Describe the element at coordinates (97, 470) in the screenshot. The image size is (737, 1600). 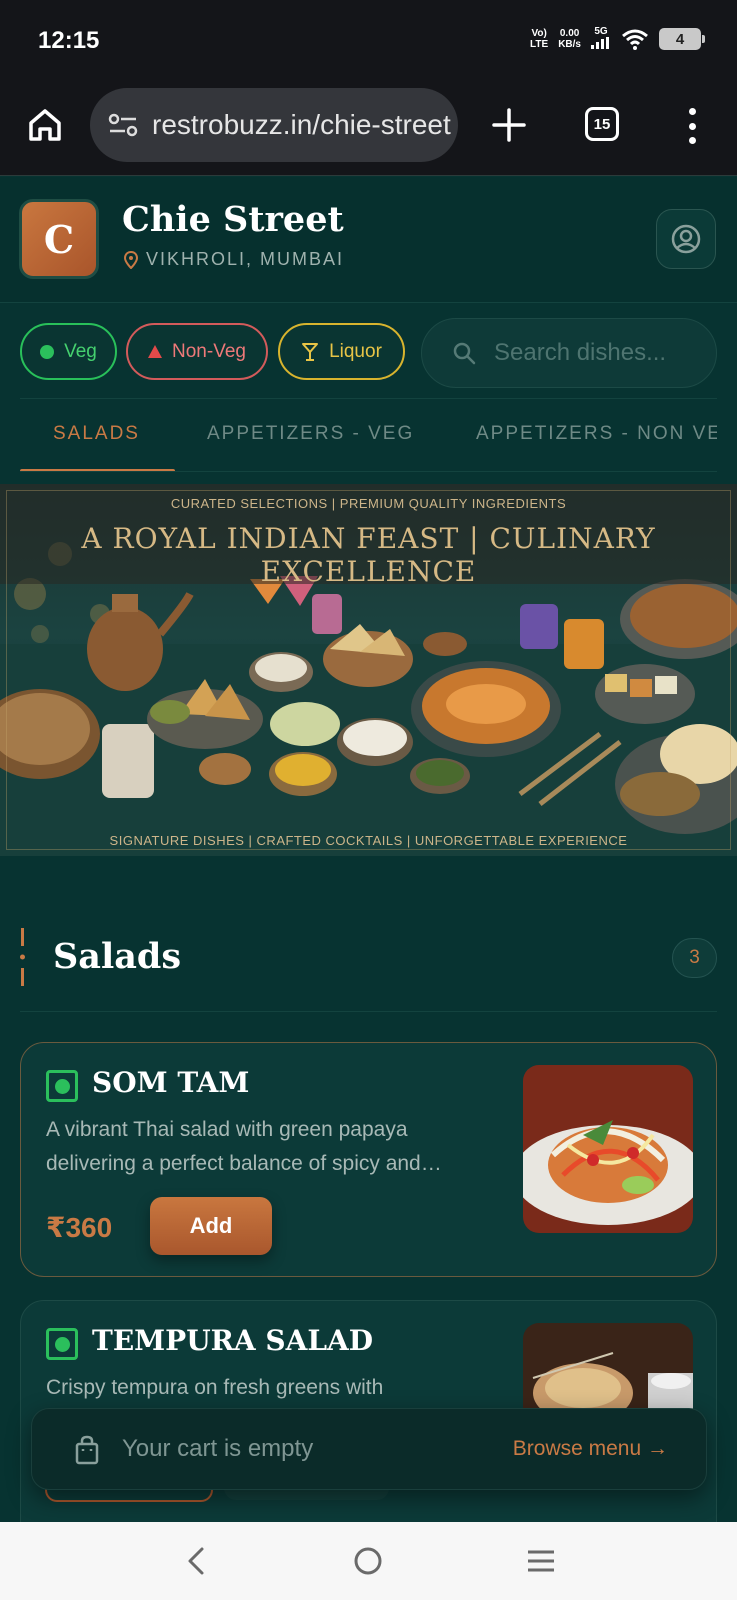
I see `active-tab-indicator` at that location.